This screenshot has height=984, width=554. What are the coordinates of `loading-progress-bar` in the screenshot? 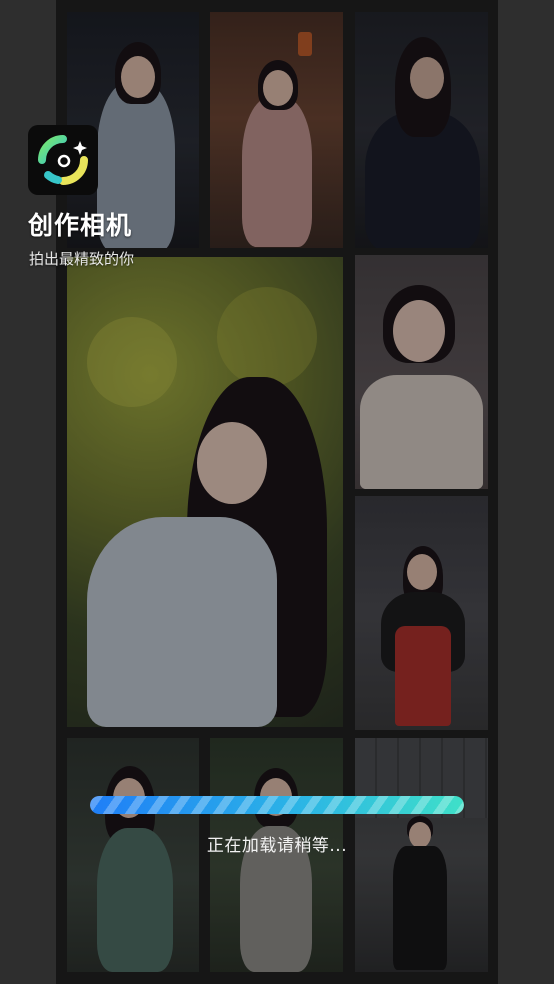 It's located at (277, 805).